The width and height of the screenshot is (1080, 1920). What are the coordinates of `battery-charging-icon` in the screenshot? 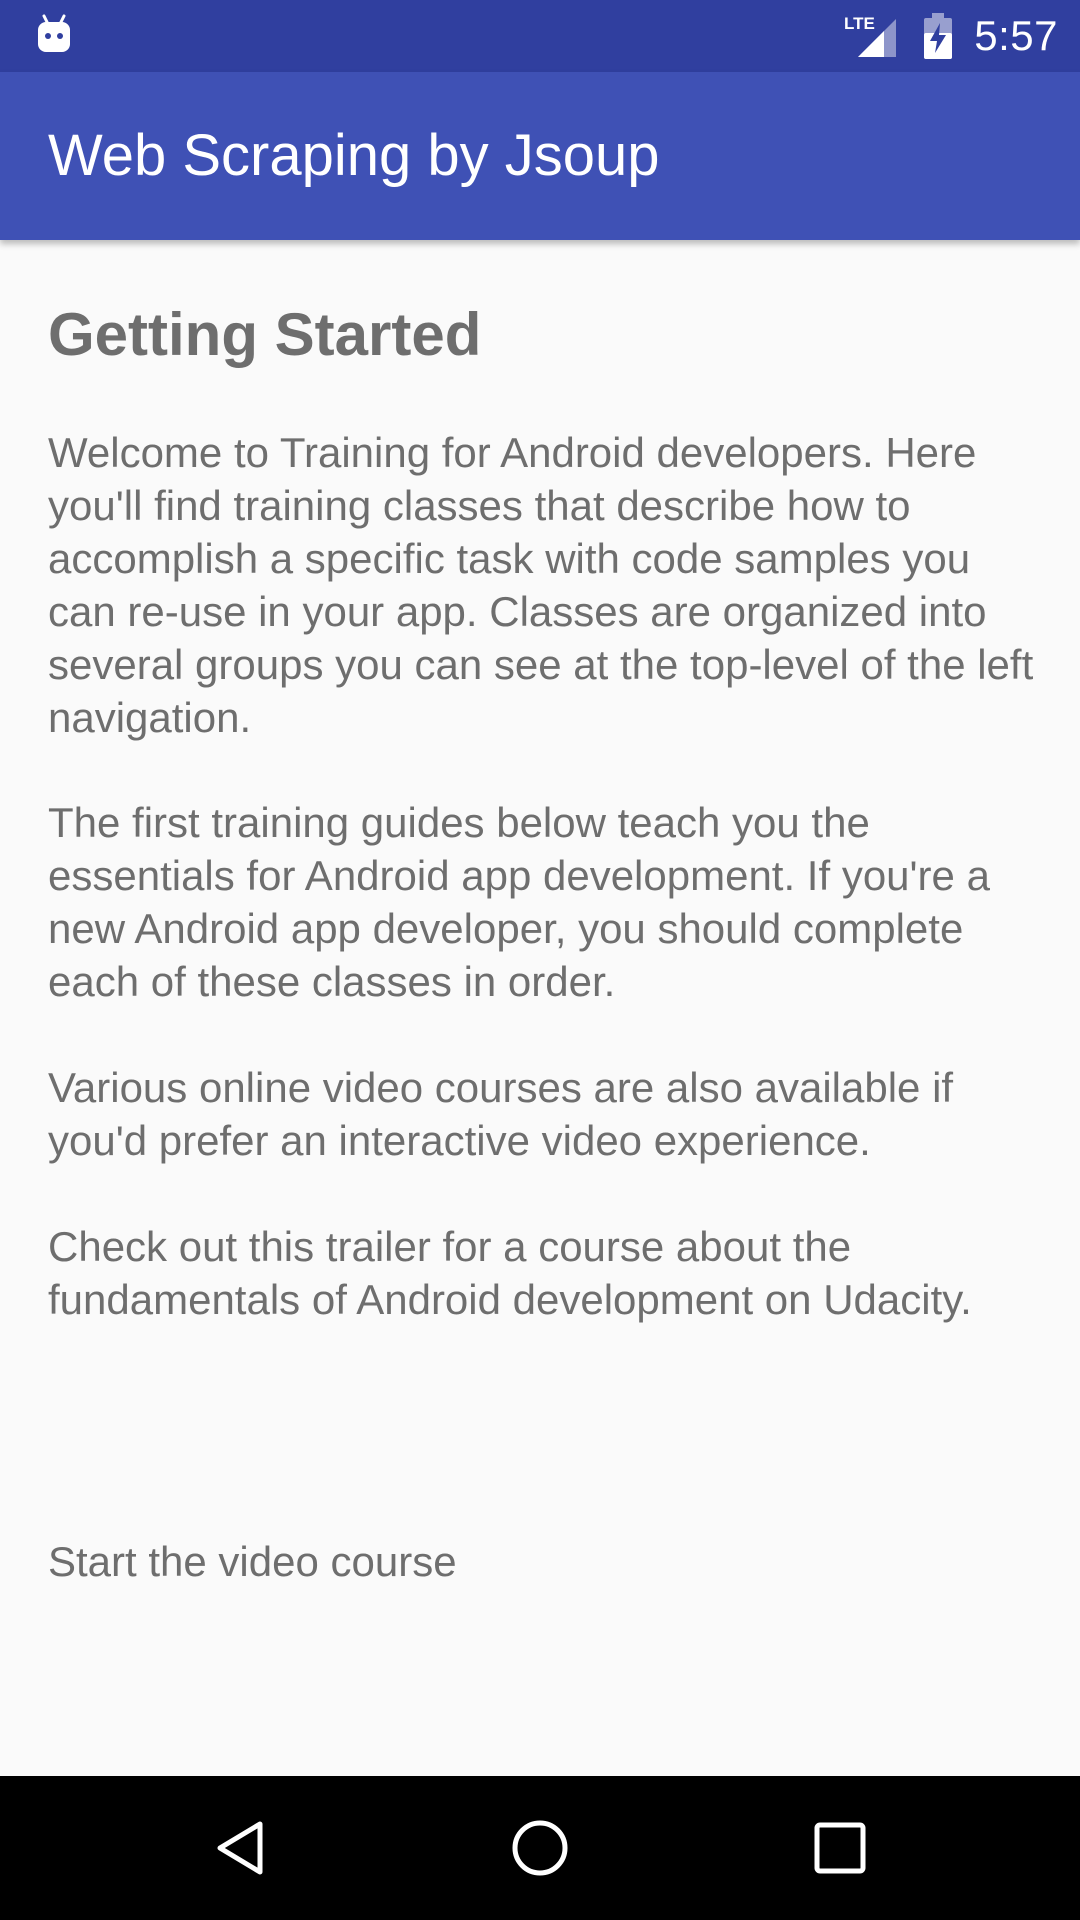 It's located at (938, 36).